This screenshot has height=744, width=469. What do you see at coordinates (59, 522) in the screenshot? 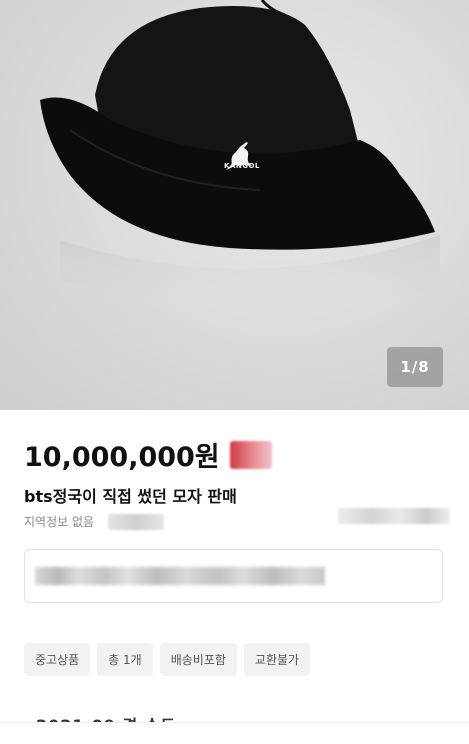
I see `region-info: 지역정보 없음` at bounding box center [59, 522].